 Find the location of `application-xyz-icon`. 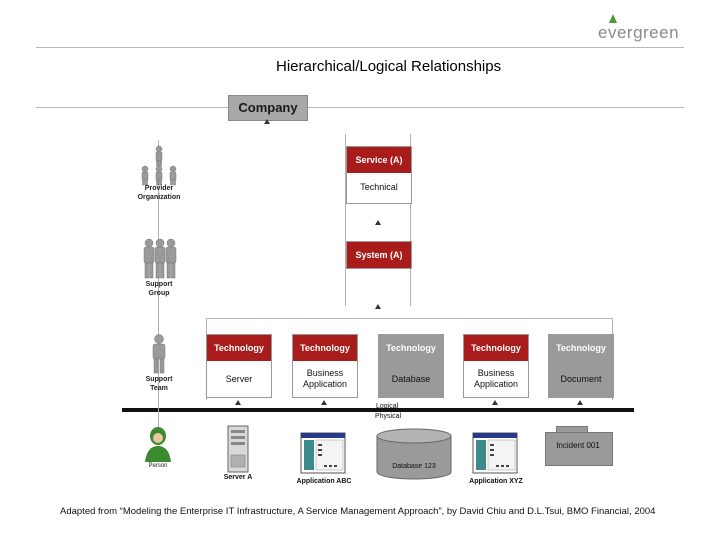

application-xyz-icon is located at coordinates (495, 453).